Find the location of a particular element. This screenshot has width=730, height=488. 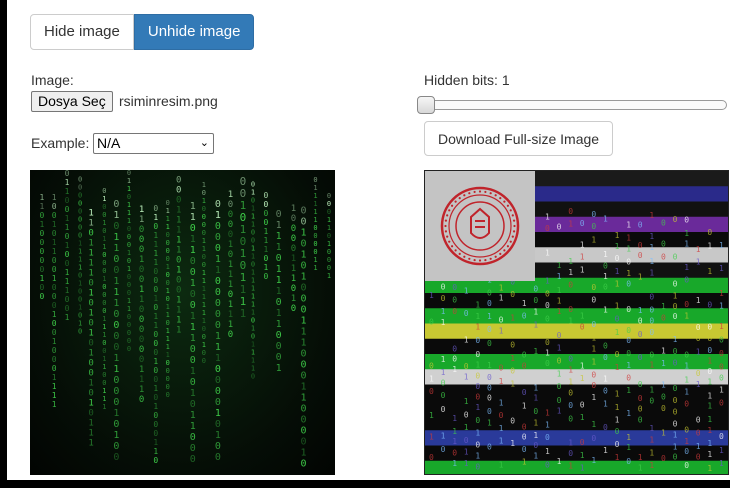

hide-image-button: Hide image is located at coordinates (82, 32).